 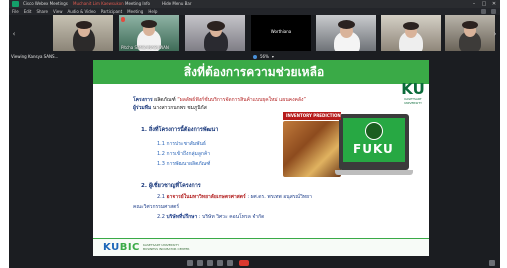 What do you see at coordinates (374, 172) in the screenshot?
I see `laptop-base` at bounding box center [374, 172].